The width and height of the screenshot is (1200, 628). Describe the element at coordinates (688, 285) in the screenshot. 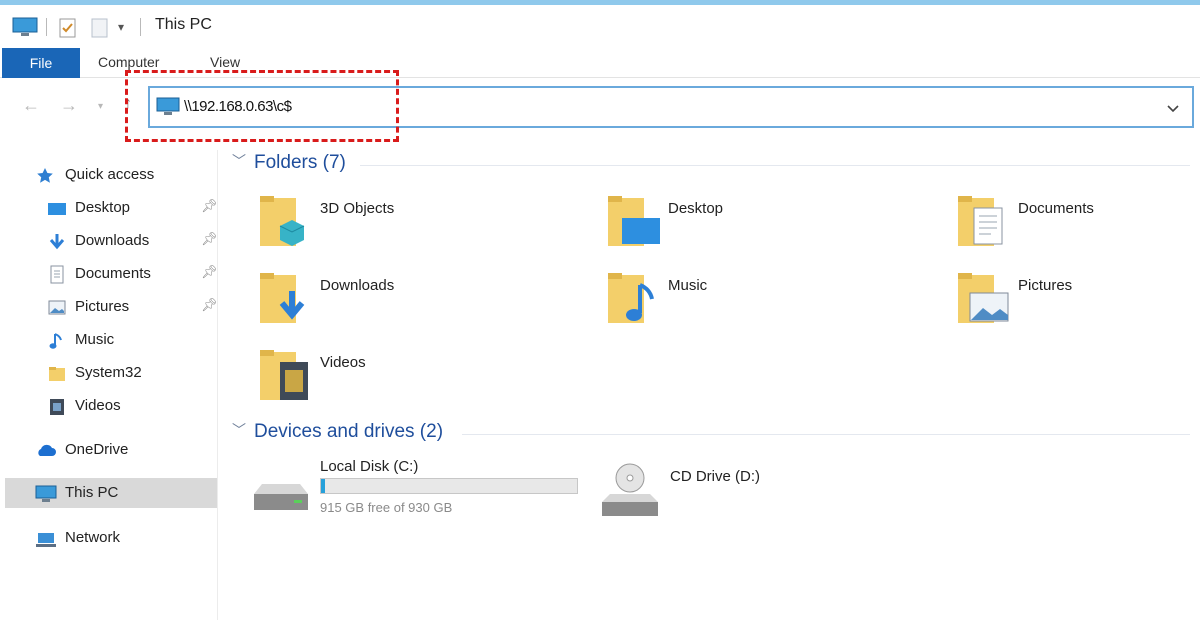

I see `folder-label: Music` at that location.